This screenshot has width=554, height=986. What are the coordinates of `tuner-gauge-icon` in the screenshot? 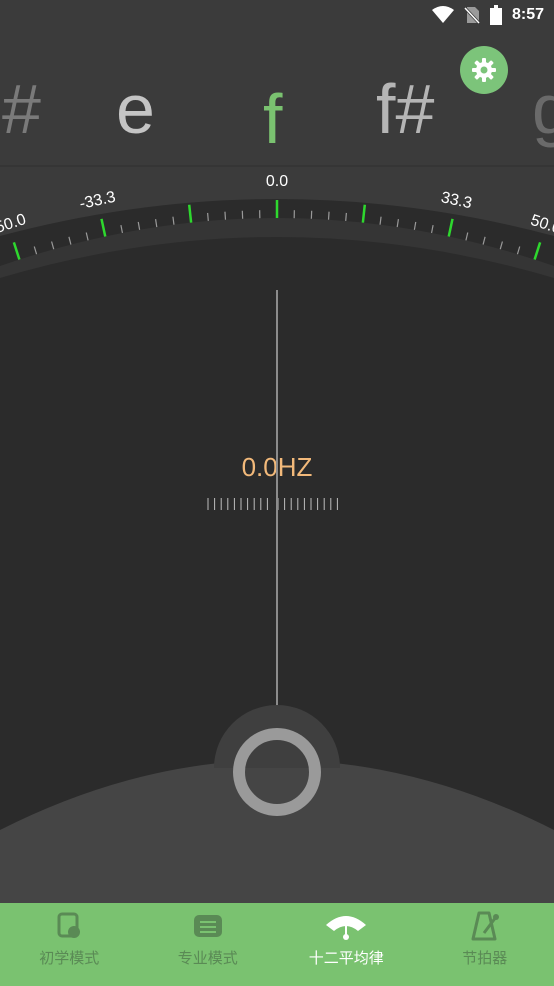 It's located at (346, 928).